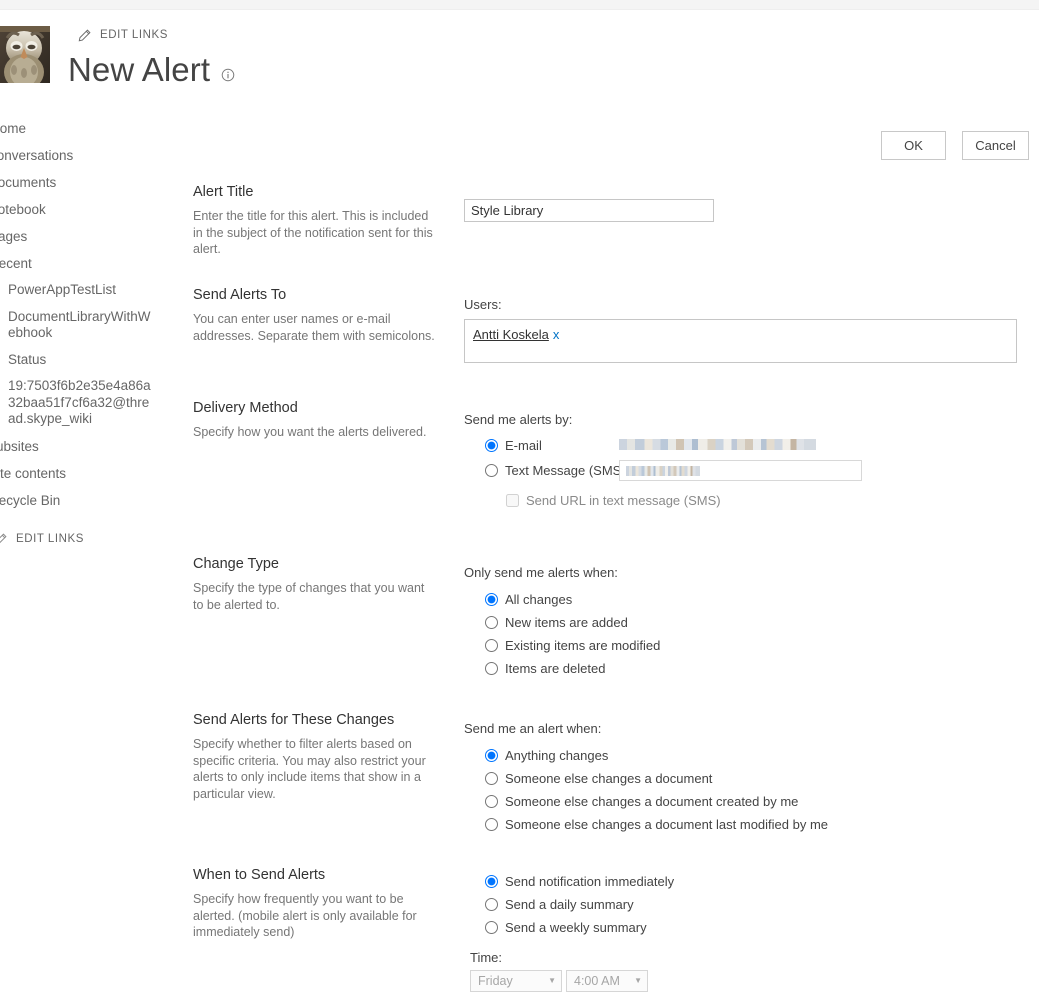 This screenshot has height=993, width=1039. Describe the element at coordinates (597, 981) in the screenshot. I see `time-of-day-value: 4:00 AM` at that location.